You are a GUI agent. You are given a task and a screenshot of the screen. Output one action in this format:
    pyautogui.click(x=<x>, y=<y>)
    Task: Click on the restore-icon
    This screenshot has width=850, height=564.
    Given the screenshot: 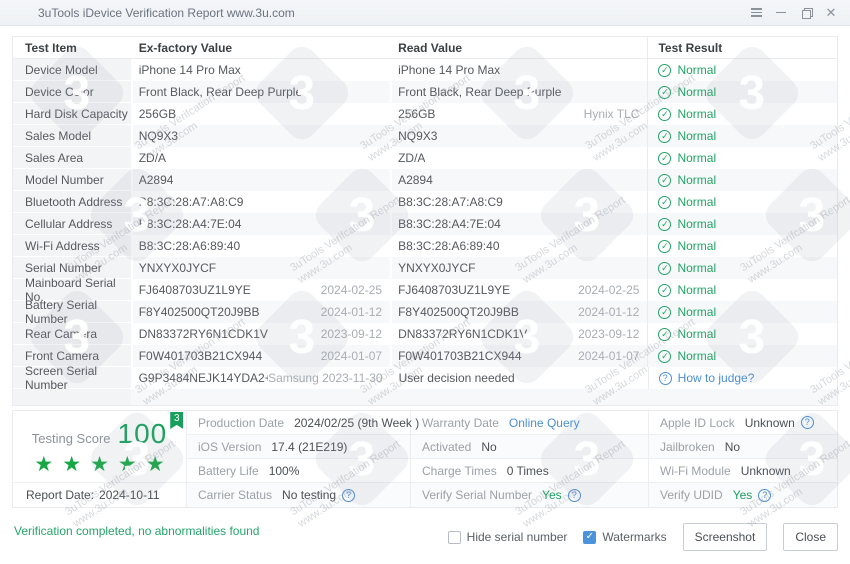 What is the action you would take?
    pyautogui.click(x=806, y=13)
    